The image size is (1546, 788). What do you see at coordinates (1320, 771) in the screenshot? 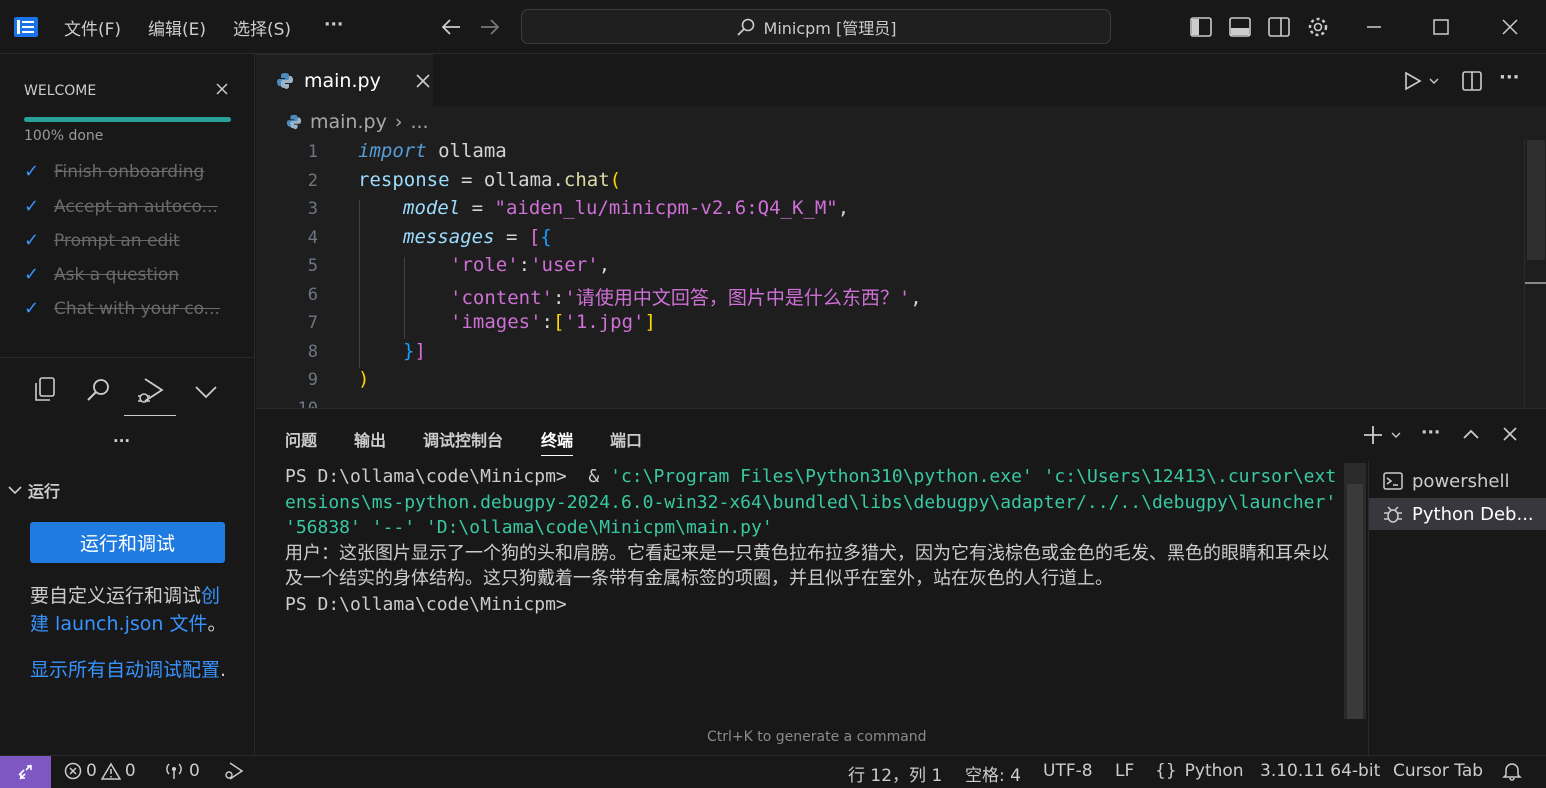
I see `python-interpreter: 3.10.11 64-bit` at bounding box center [1320, 771].